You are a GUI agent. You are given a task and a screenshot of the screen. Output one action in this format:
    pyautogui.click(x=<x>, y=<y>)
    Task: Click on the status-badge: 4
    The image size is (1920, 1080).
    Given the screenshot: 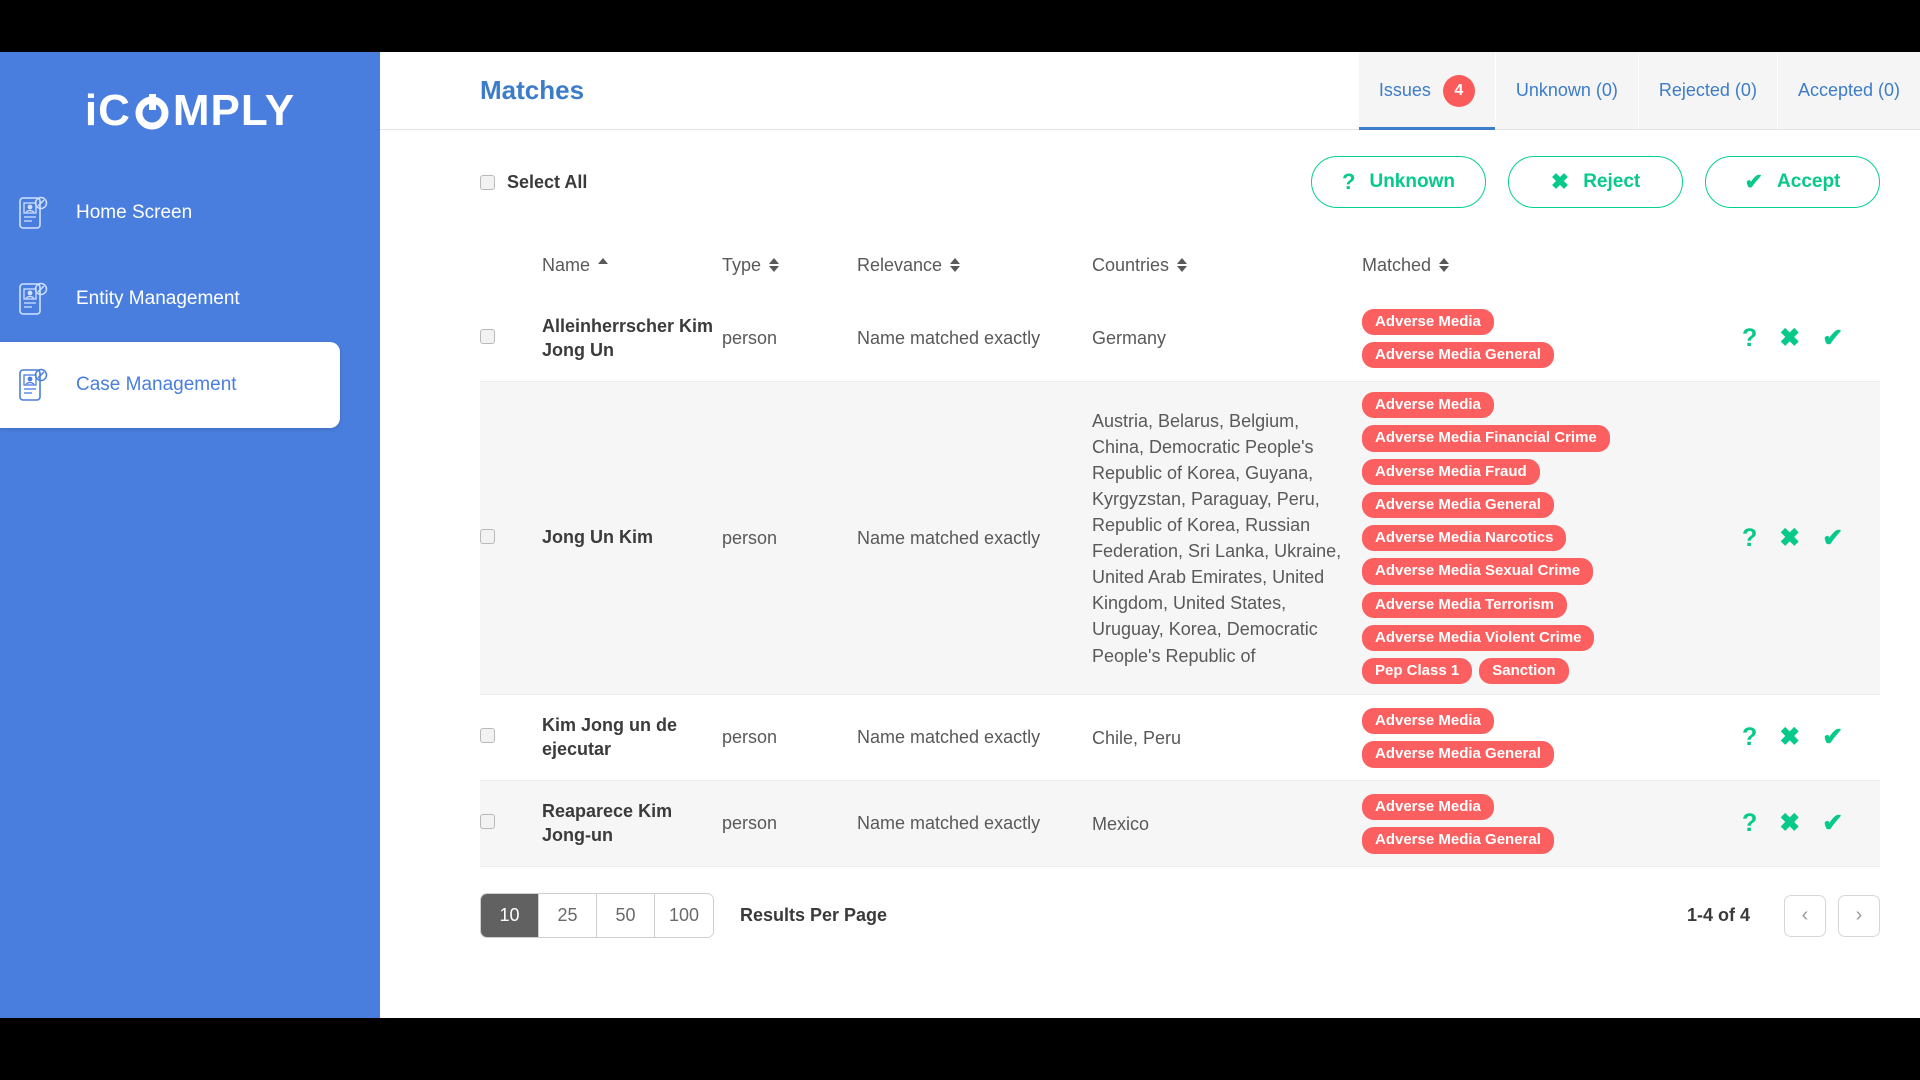 What is the action you would take?
    pyautogui.click(x=1458, y=90)
    